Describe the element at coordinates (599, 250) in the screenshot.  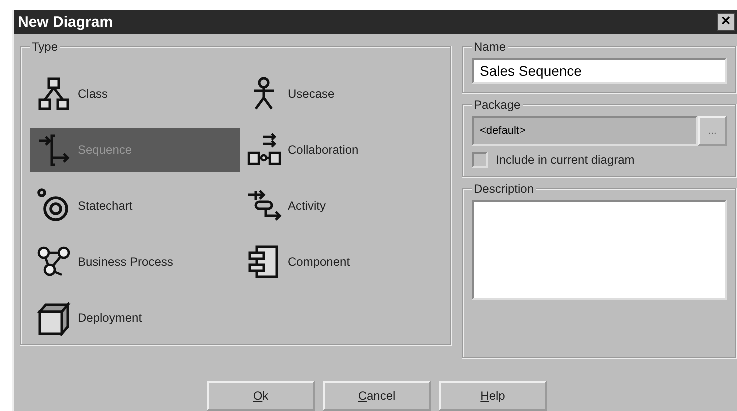
I see `description-field` at that location.